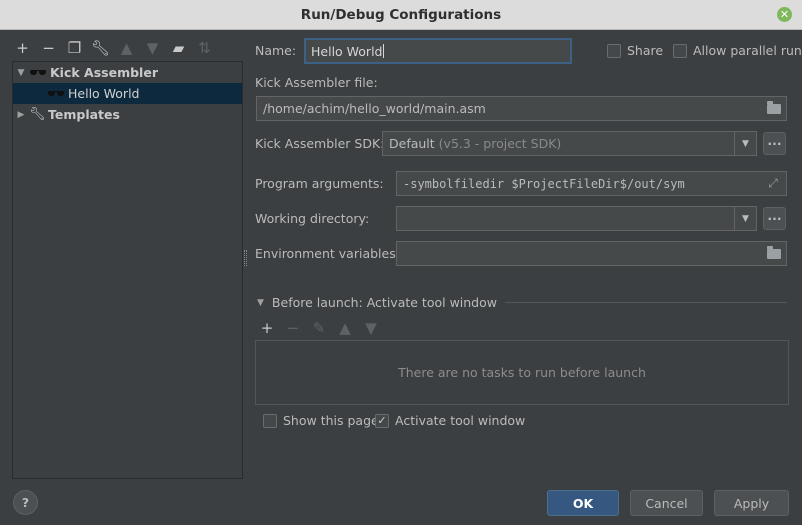 The width and height of the screenshot is (802, 525). Describe the element at coordinates (104, 93) in the screenshot. I see `tree-item-label: Hello World` at that location.